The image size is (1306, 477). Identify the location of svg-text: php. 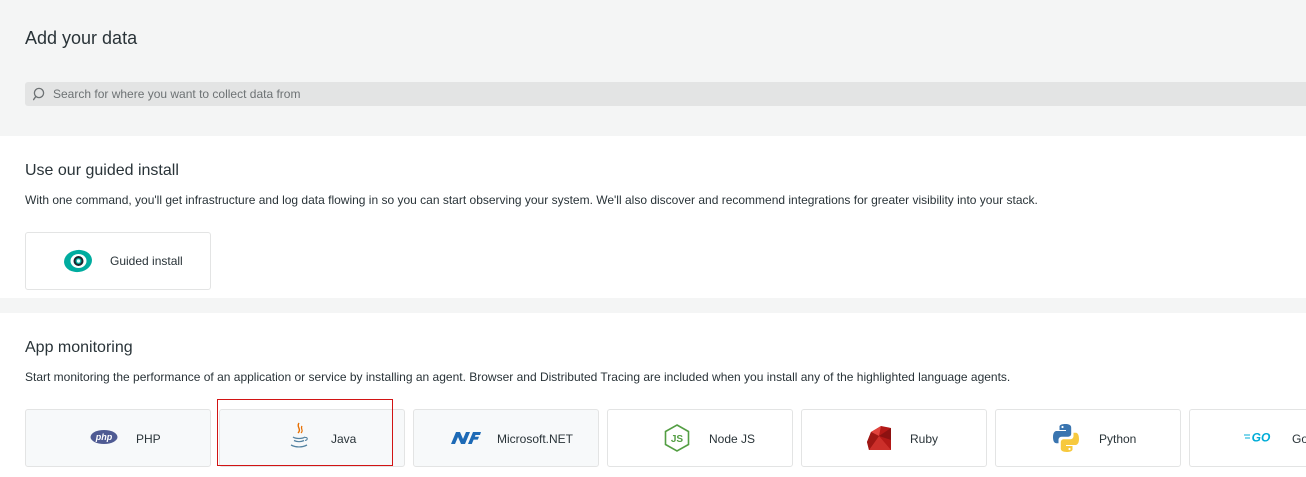
(104, 437).